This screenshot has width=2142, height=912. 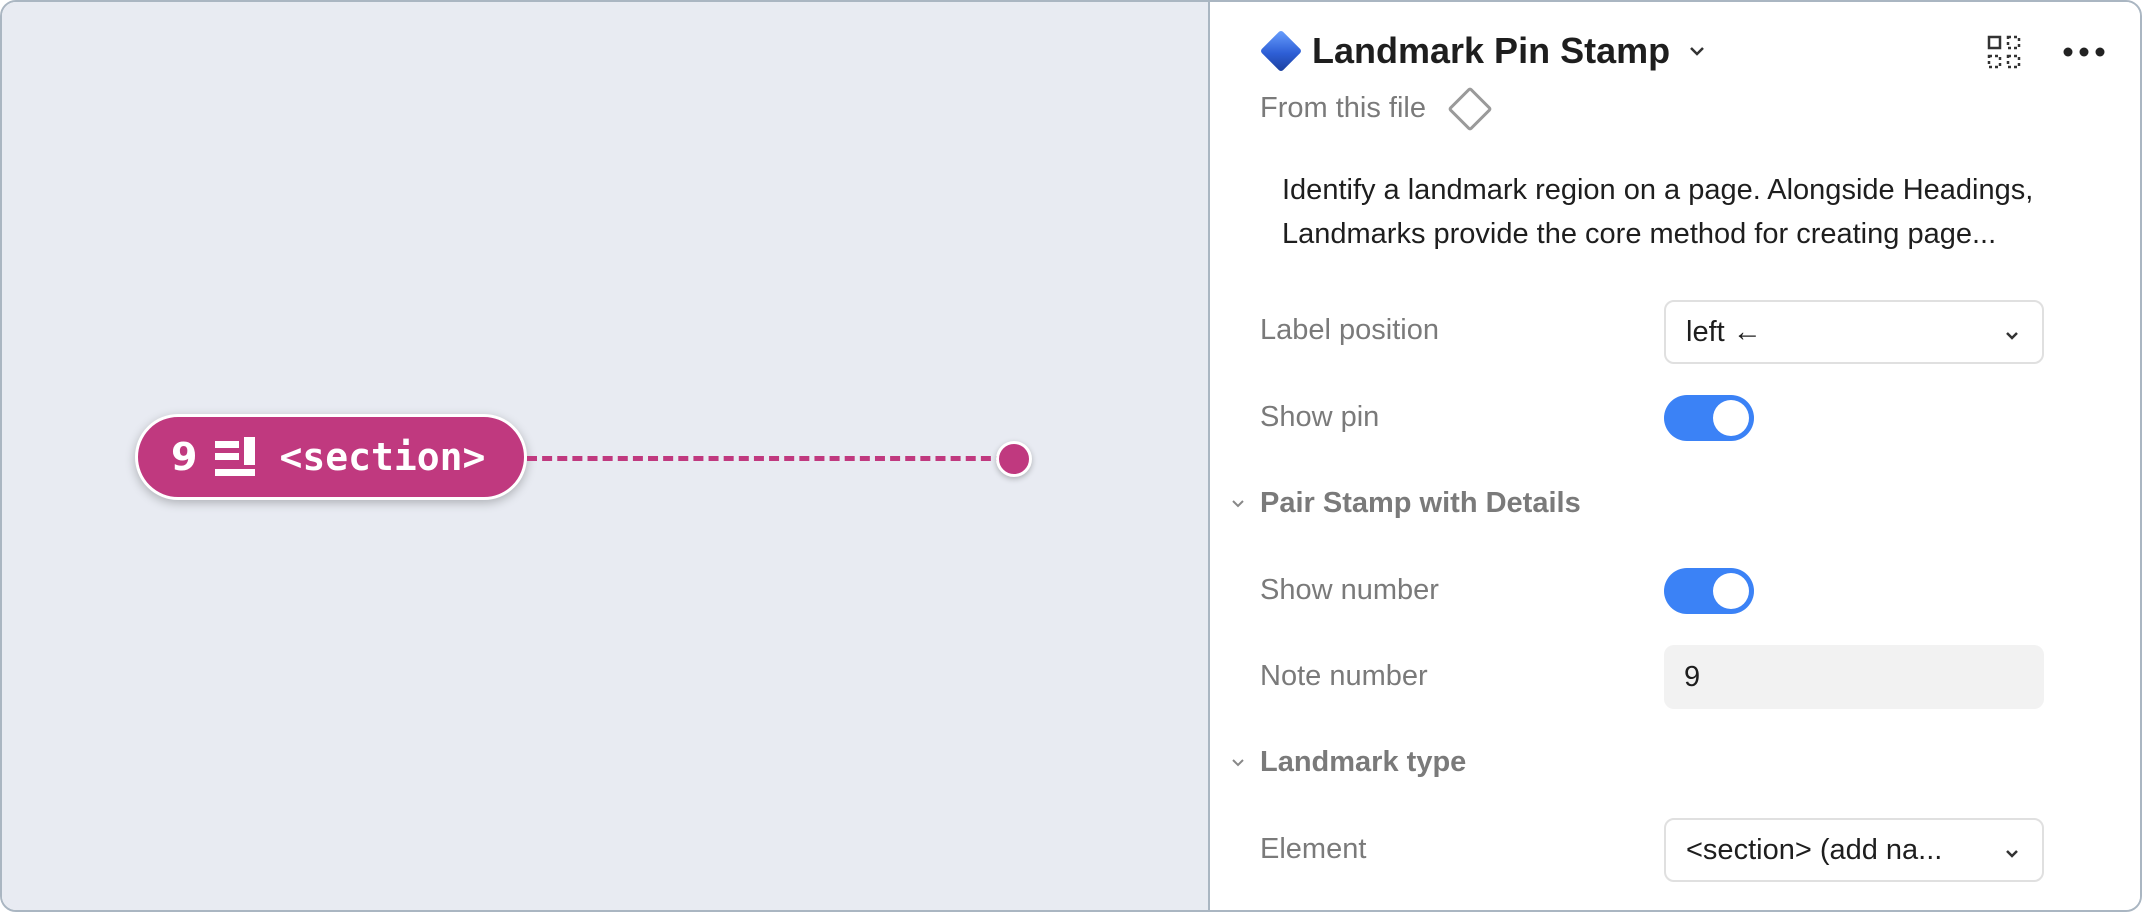 What do you see at coordinates (1420, 503) in the screenshot?
I see `pair-stamp-section-title: Pair Stamp with Details` at bounding box center [1420, 503].